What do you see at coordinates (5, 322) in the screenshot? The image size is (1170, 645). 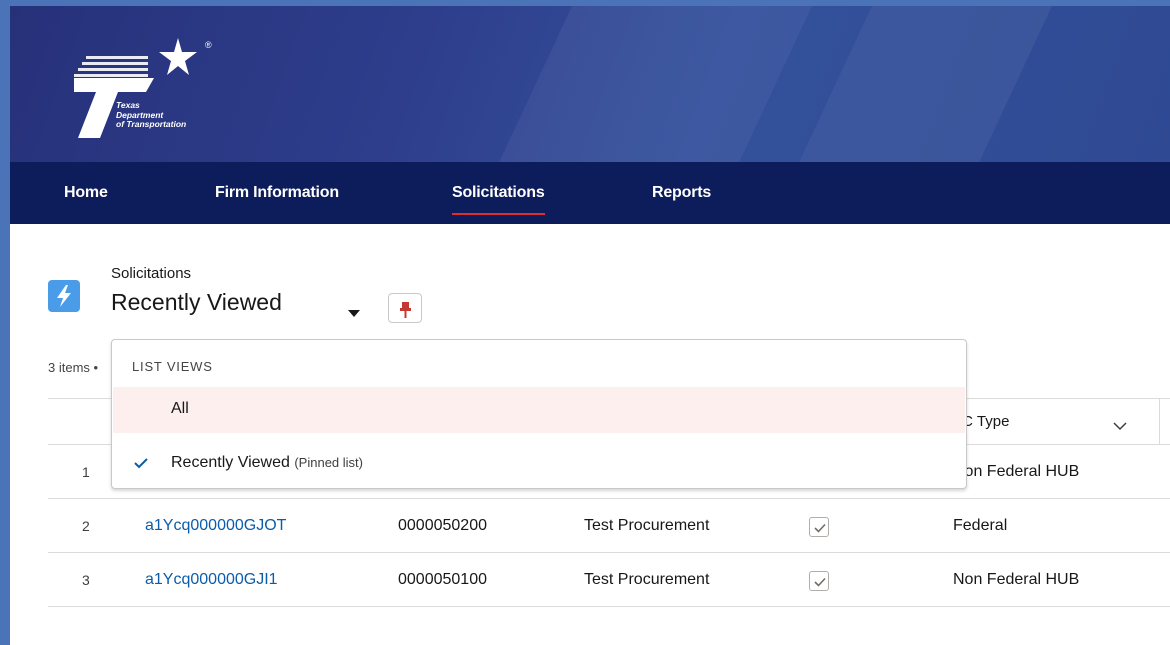 I see `window-frame-left` at bounding box center [5, 322].